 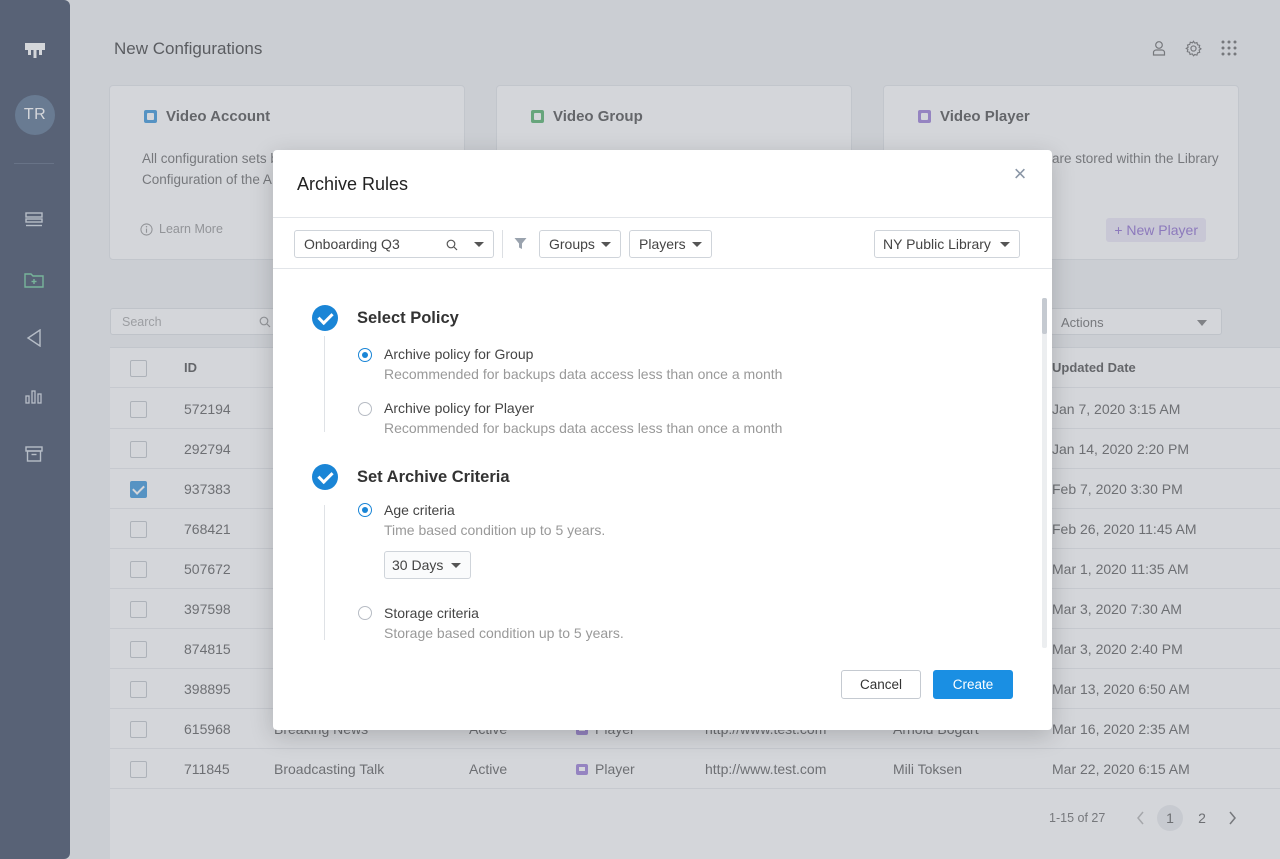 What do you see at coordinates (458, 354) in the screenshot?
I see `option-label: Archive policy for Group` at bounding box center [458, 354].